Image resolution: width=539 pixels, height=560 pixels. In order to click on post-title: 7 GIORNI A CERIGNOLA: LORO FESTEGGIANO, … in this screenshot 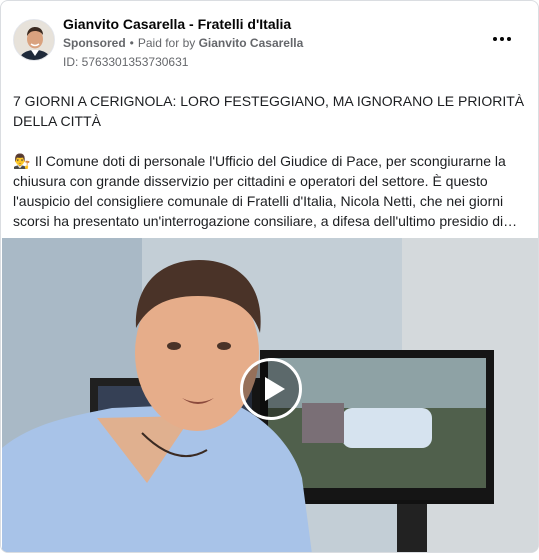, I will do `click(269, 111)`.